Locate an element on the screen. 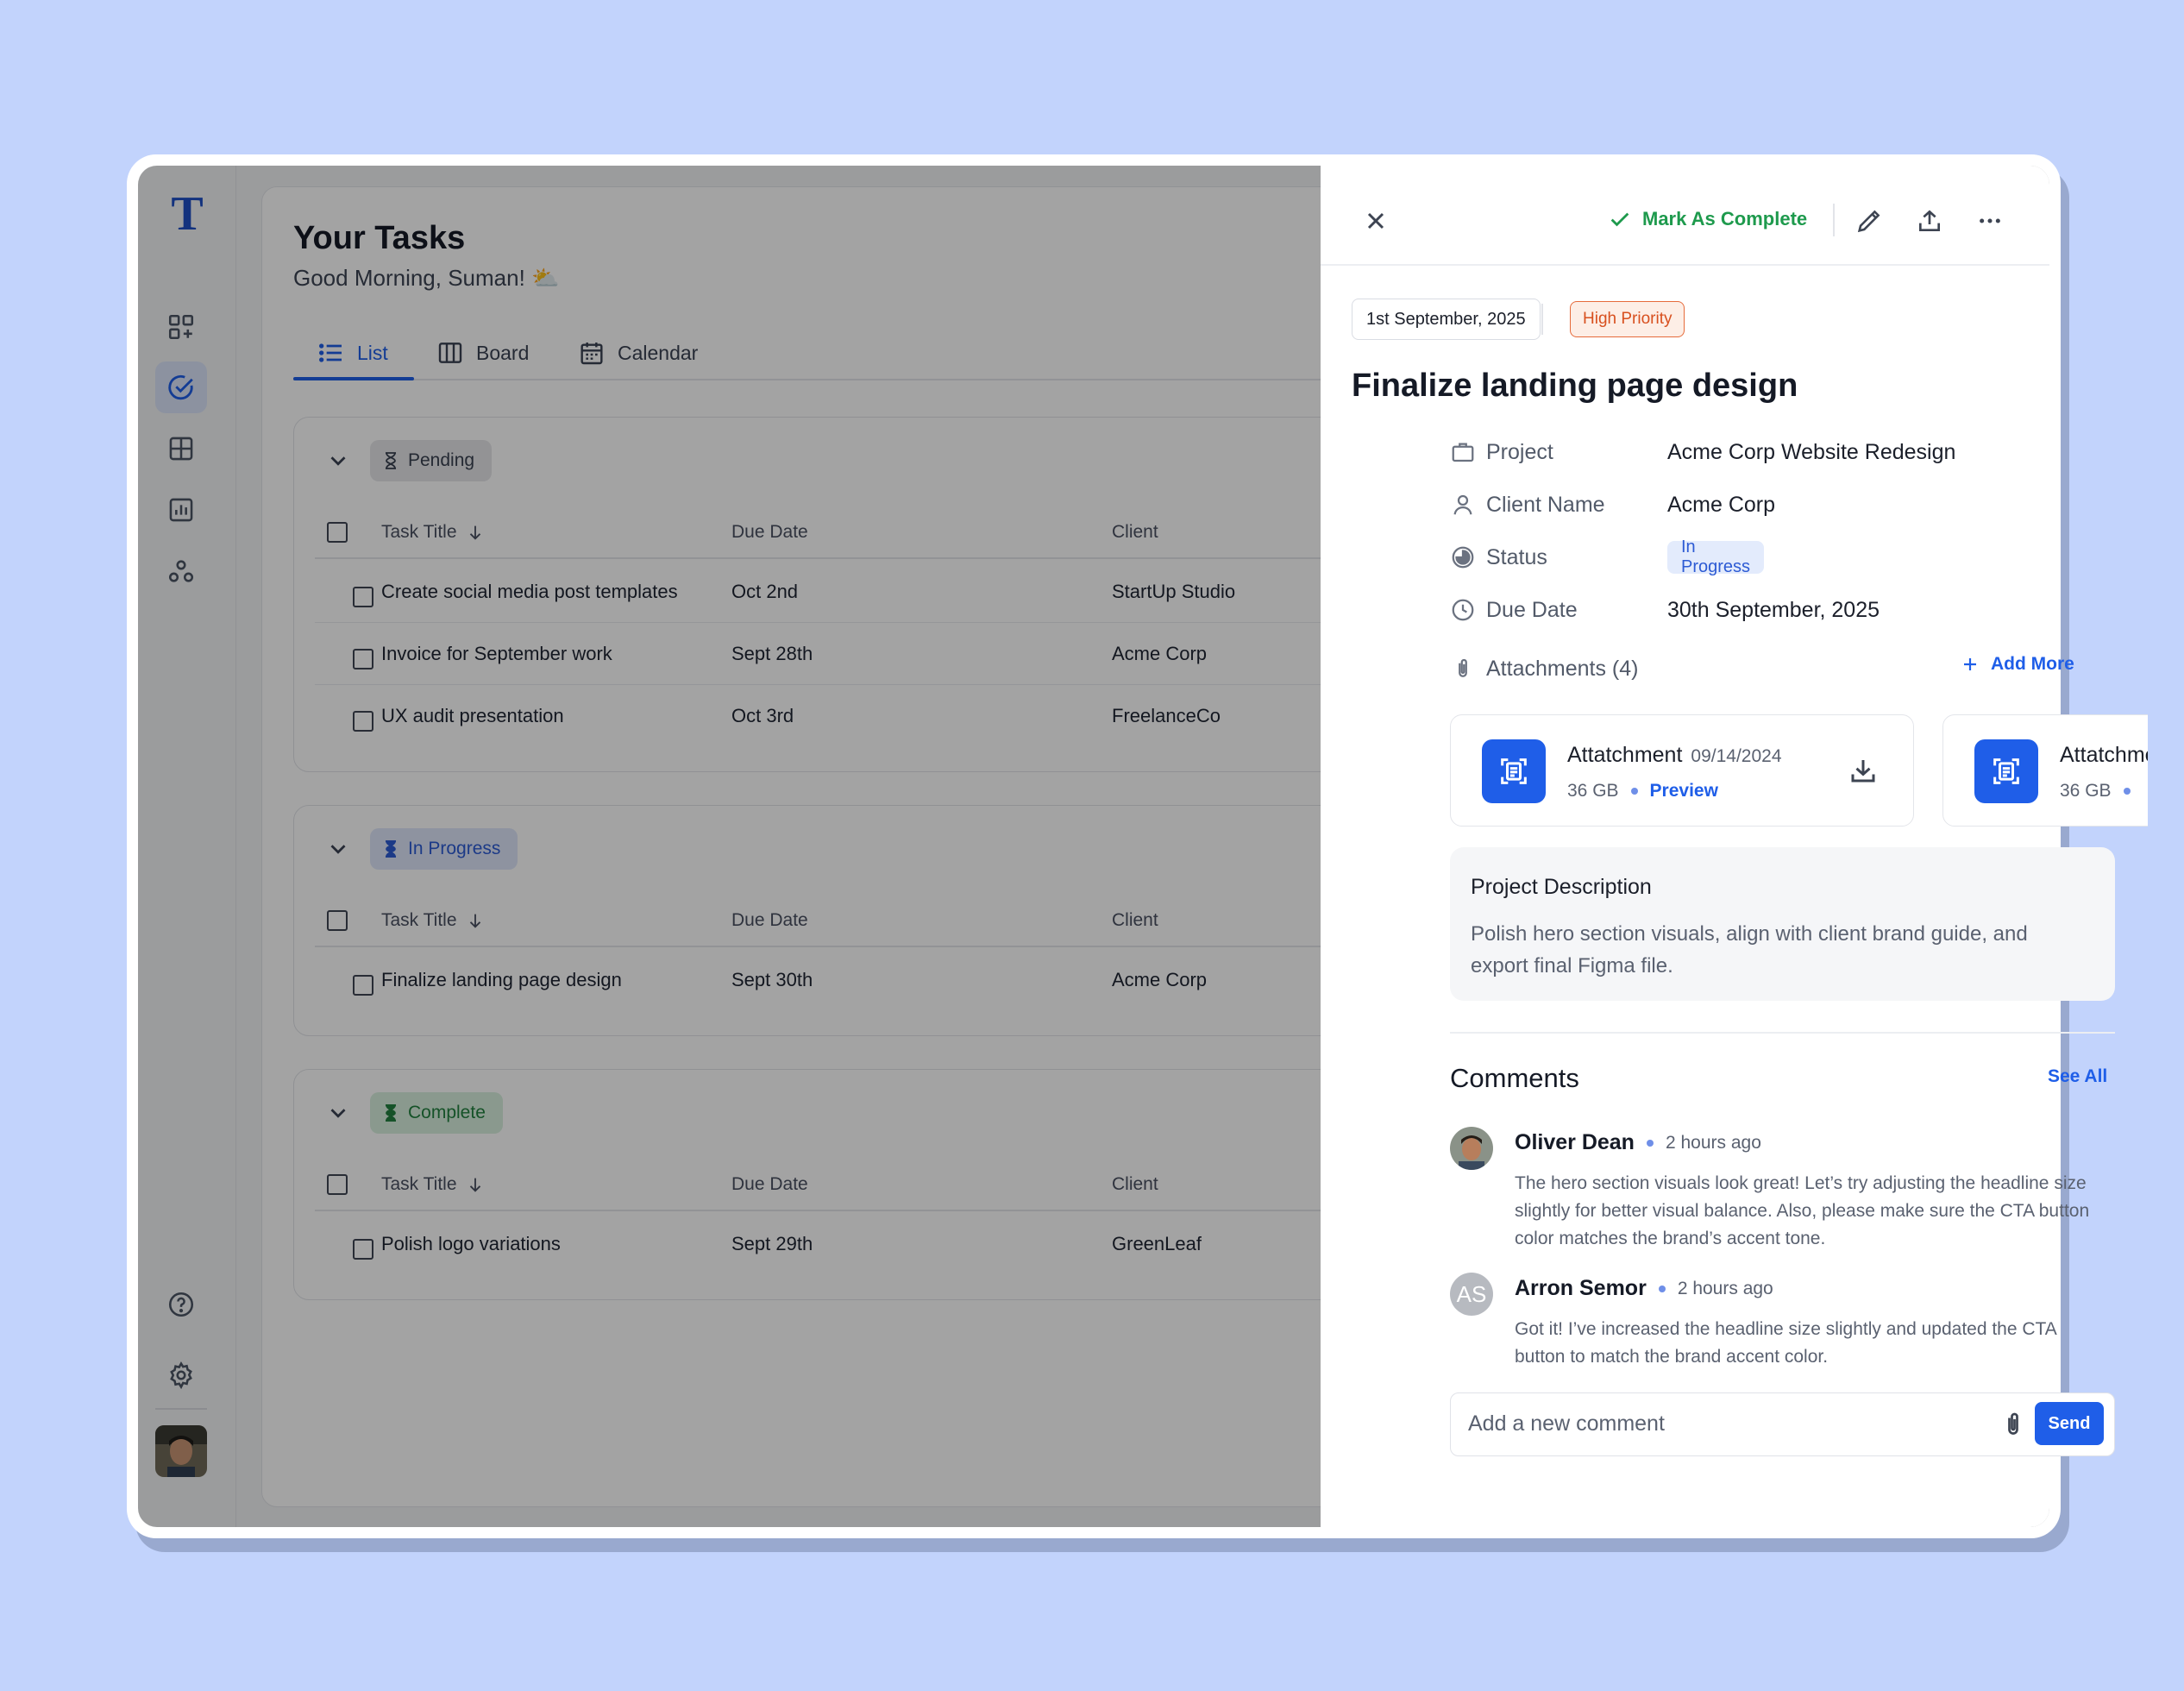 The width and height of the screenshot is (2184, 1691). toolbar-divider is located at coordinates (1834, 220).